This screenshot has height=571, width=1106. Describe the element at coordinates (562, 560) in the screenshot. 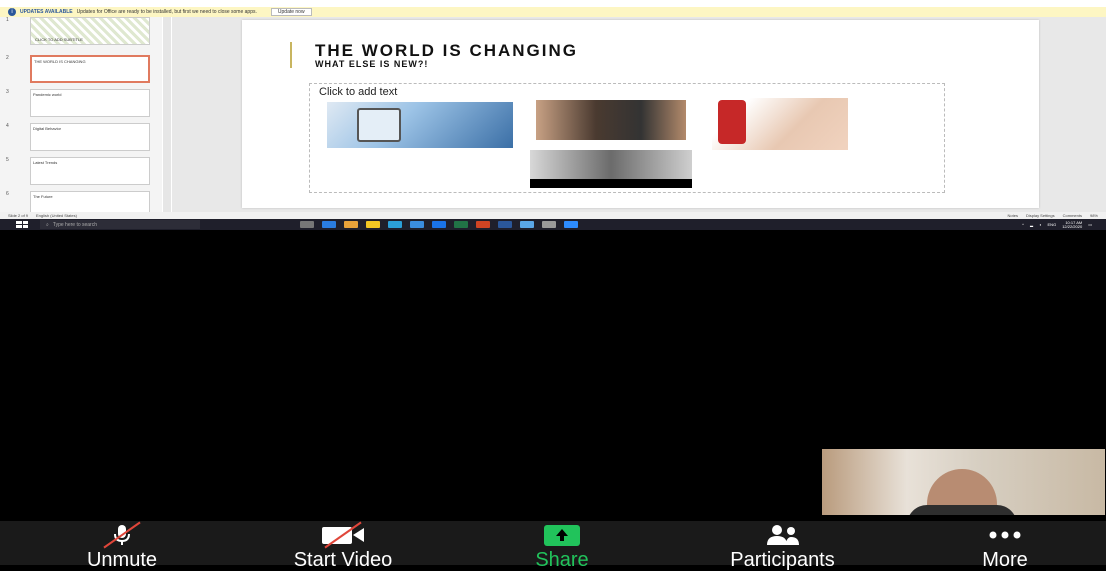

I see `share-label: Share` at that location.